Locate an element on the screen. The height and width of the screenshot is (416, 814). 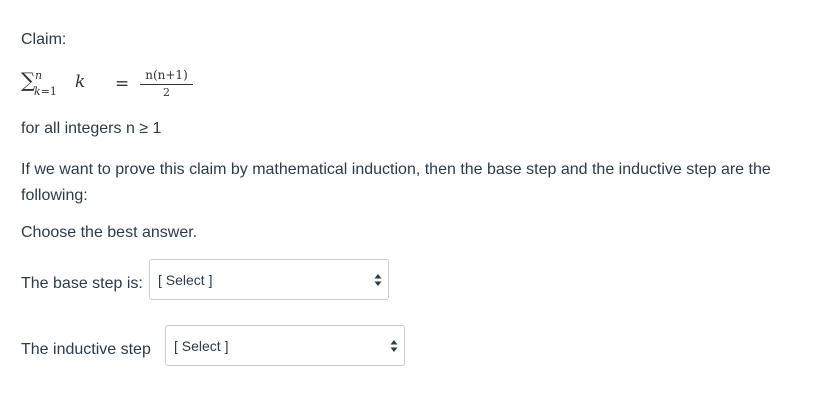
summand: k is located at coordinates (80, 82).